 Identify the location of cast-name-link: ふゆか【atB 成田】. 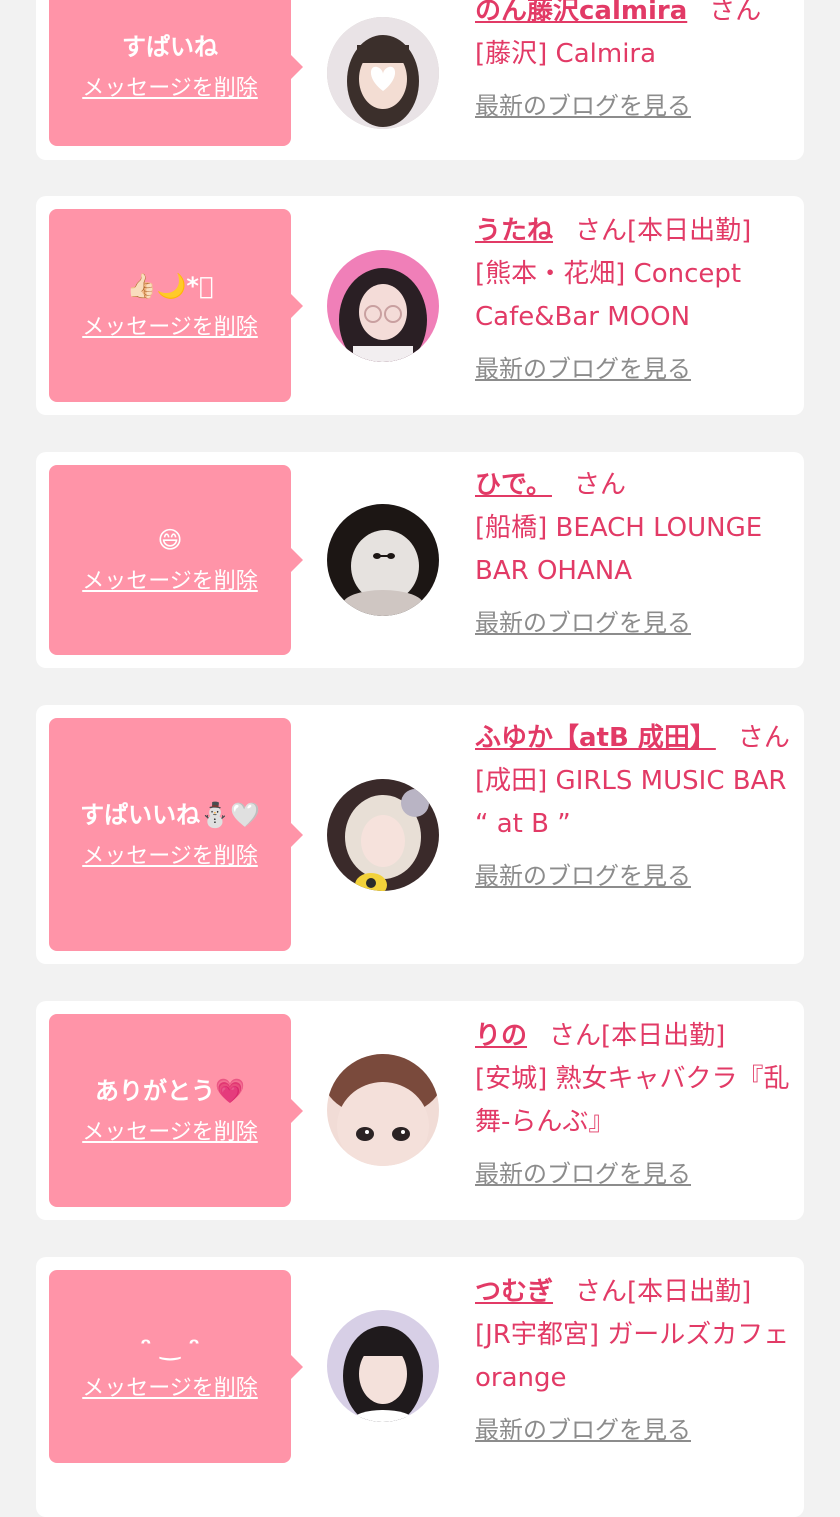
(595, 738).